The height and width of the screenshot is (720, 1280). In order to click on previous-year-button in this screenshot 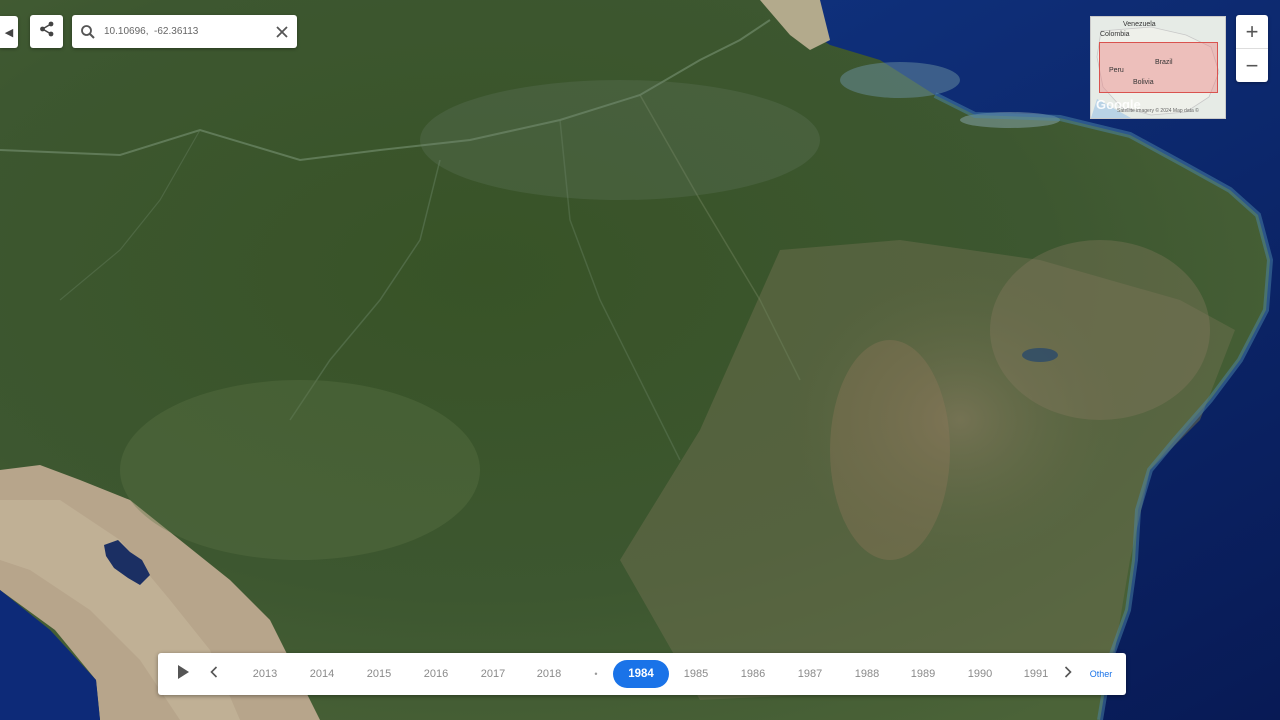, I will do `click(214, 674)`.